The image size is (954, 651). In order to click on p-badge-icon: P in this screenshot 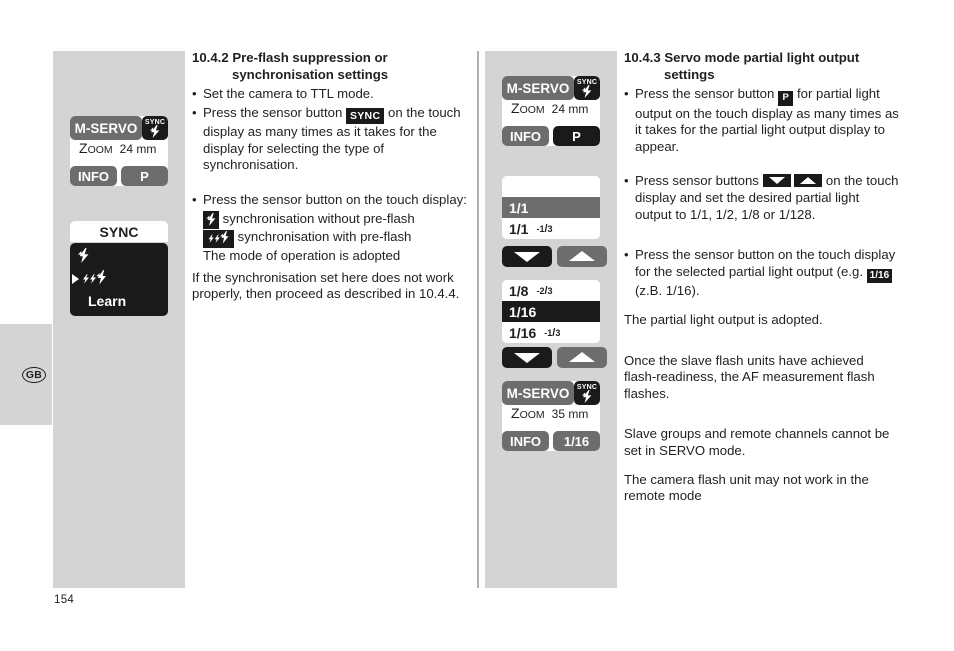, I will do `click(785, 98)`.